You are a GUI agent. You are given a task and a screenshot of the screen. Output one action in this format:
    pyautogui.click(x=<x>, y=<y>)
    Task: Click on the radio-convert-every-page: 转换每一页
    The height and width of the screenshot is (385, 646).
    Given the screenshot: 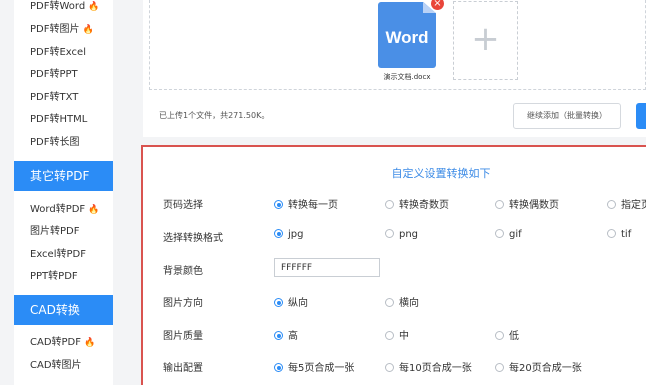 What is the action you would take?
    pyautogui.click(x=306, y=203)
    